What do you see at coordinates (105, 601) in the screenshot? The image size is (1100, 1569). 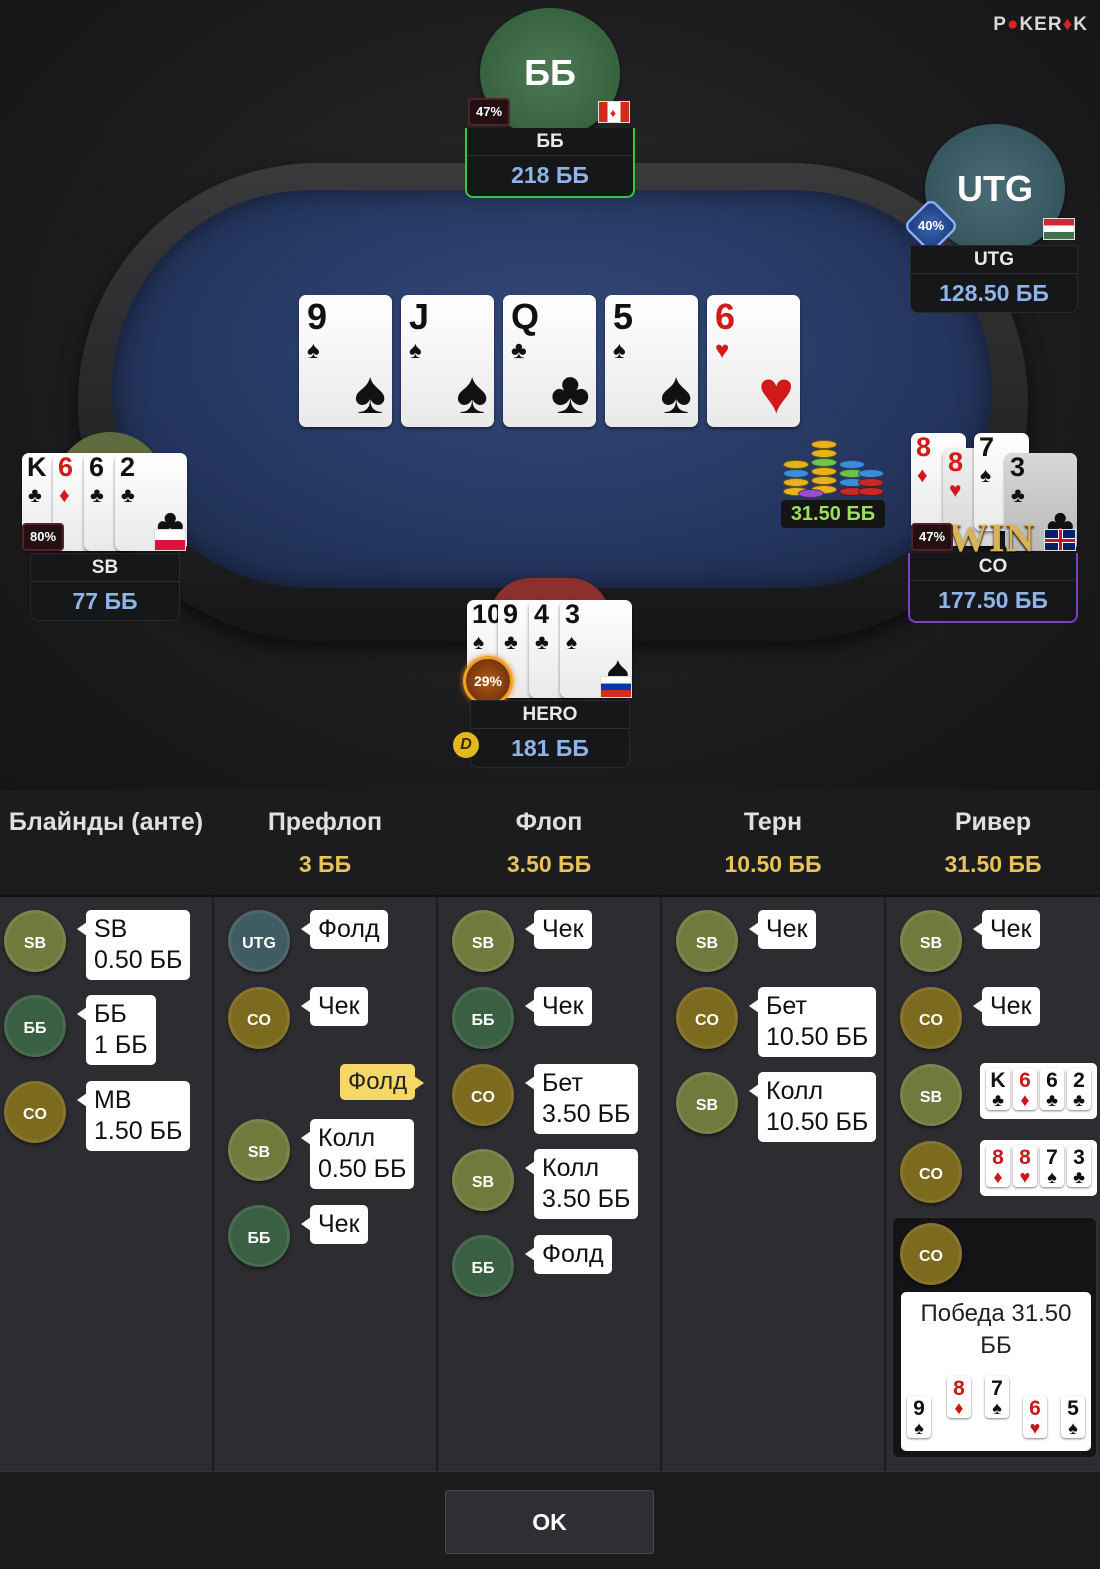 I see `sb-stack: 77 ББ` at bounding box center [105, 601].